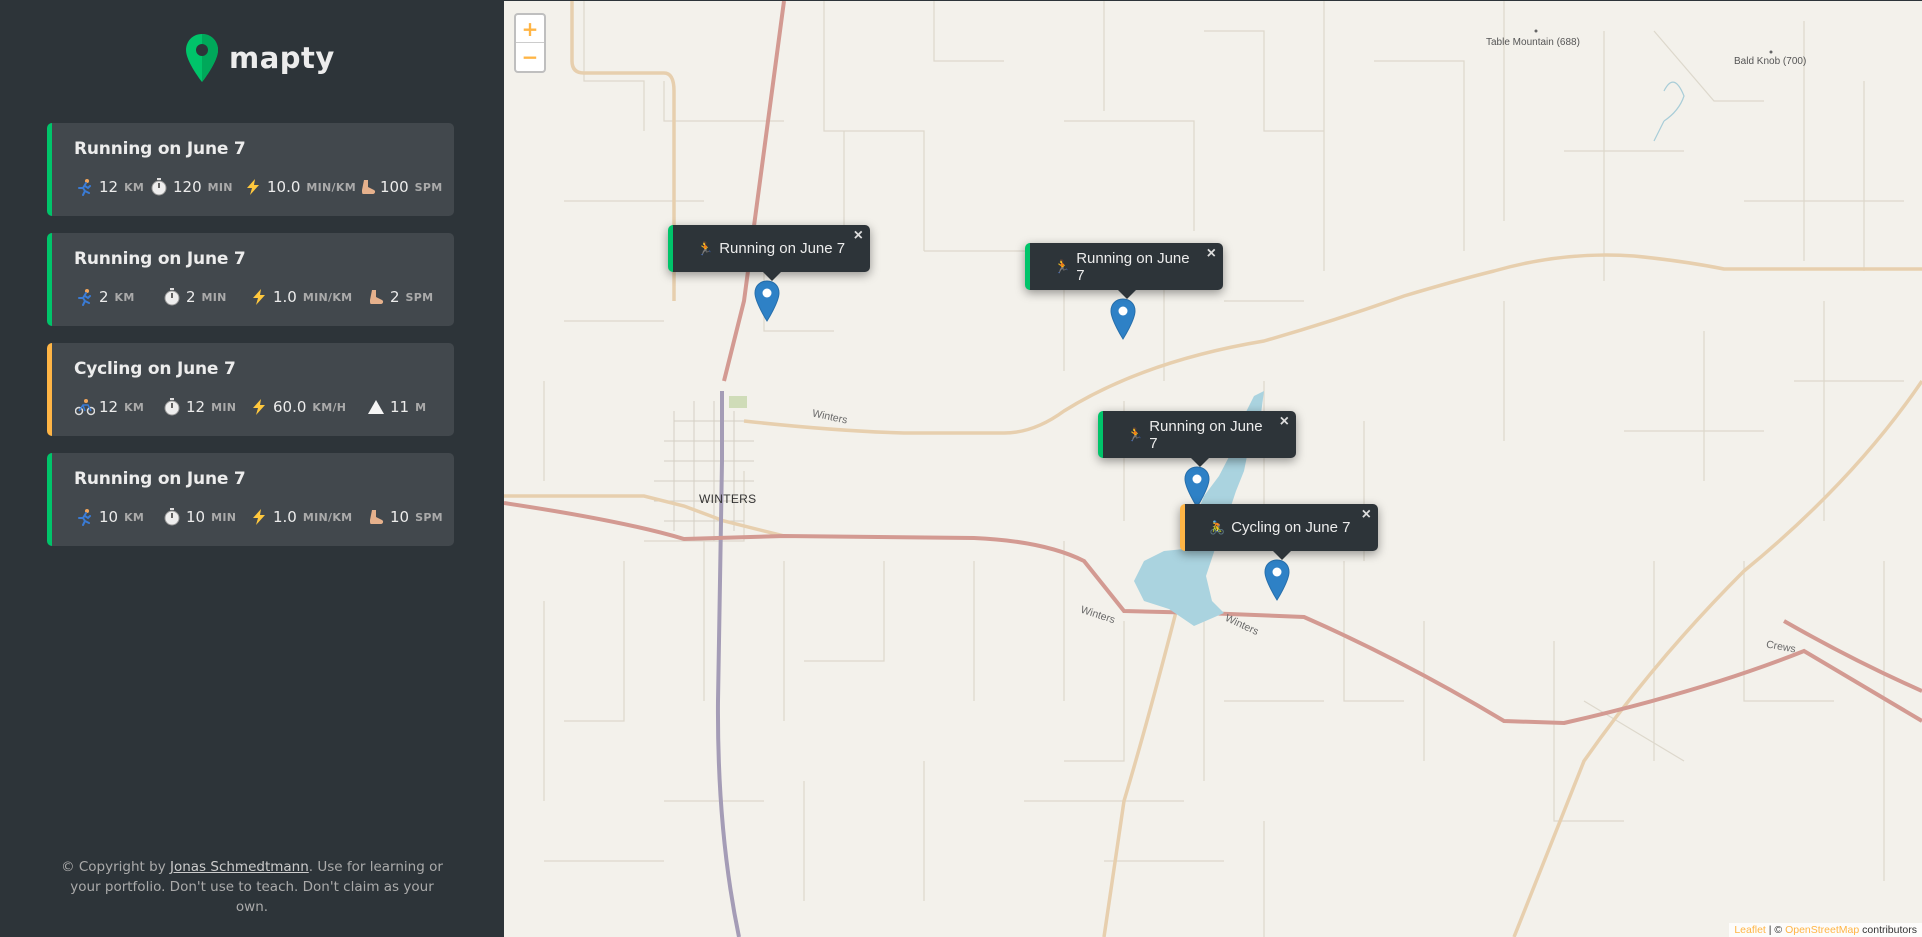  I want to click on workout-cadence: 2 spm, so click(405, 297).